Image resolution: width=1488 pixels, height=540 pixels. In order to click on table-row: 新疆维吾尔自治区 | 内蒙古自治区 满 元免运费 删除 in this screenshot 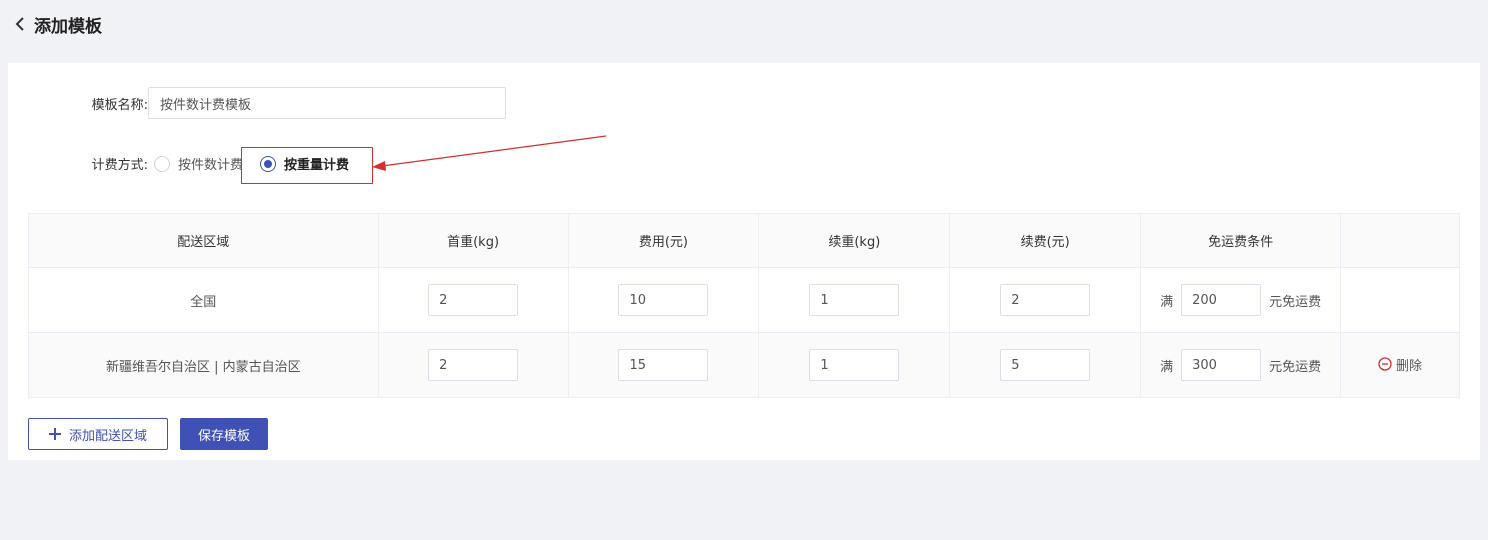, I will do `click(744, 365)`.